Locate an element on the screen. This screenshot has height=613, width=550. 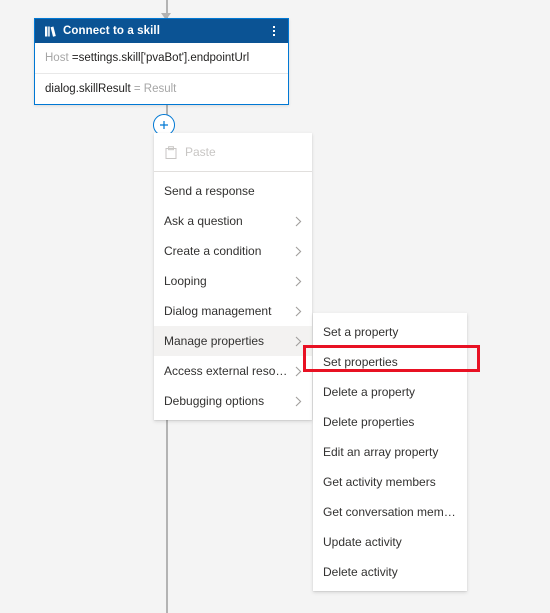
menu-item-paste: Paste is located at coordinates (233, 152).